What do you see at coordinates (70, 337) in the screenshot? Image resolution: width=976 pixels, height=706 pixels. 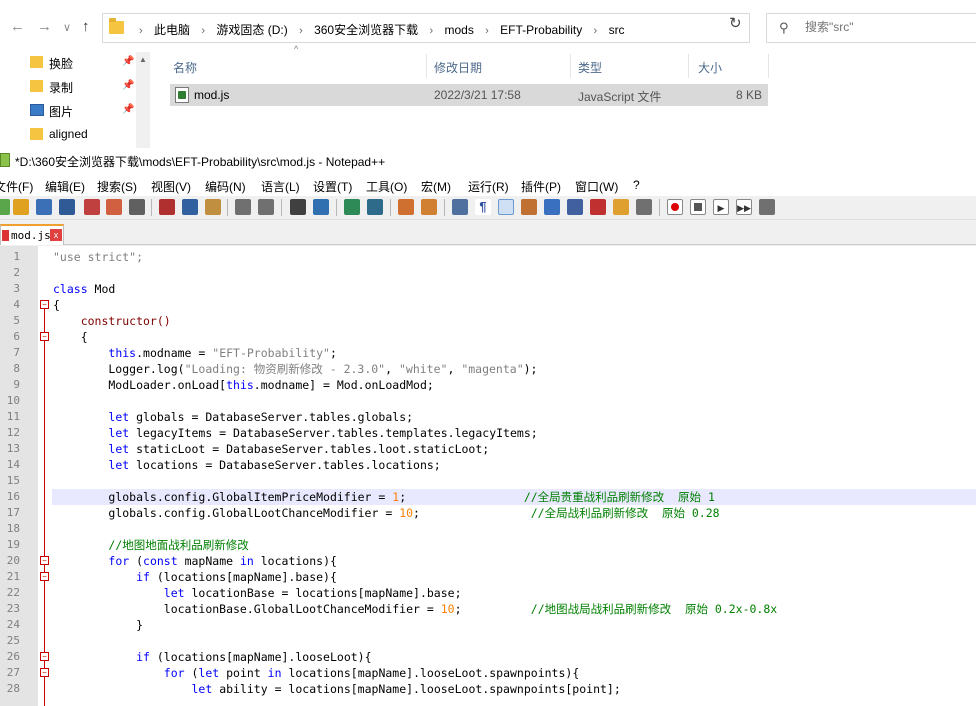 I see `code-text: {` at bounding box center [70, 337].